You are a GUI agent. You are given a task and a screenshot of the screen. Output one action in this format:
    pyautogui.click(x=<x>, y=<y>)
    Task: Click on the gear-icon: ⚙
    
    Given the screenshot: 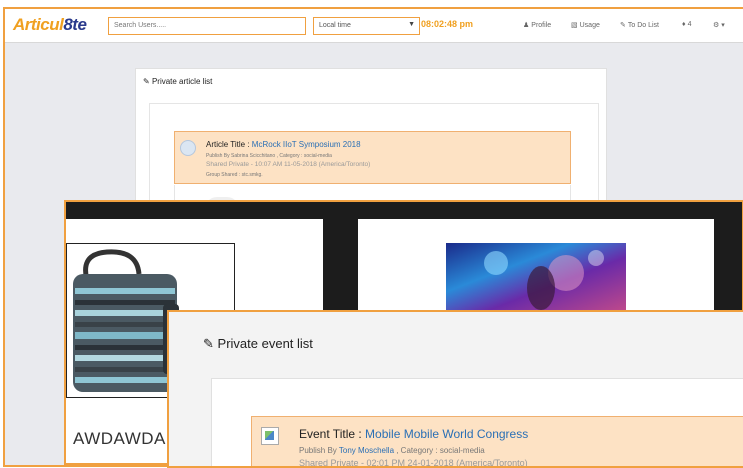 What is the action you would take?
    pyautogui.click(x=716, y=25)
    